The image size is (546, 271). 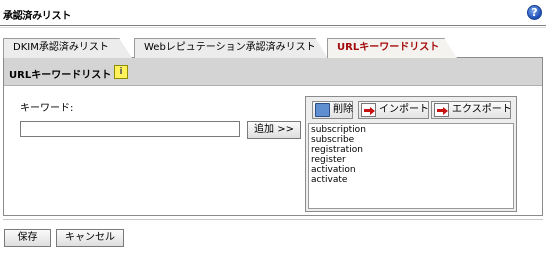 I want to click on trash-icon, so click(x=322, y=110).